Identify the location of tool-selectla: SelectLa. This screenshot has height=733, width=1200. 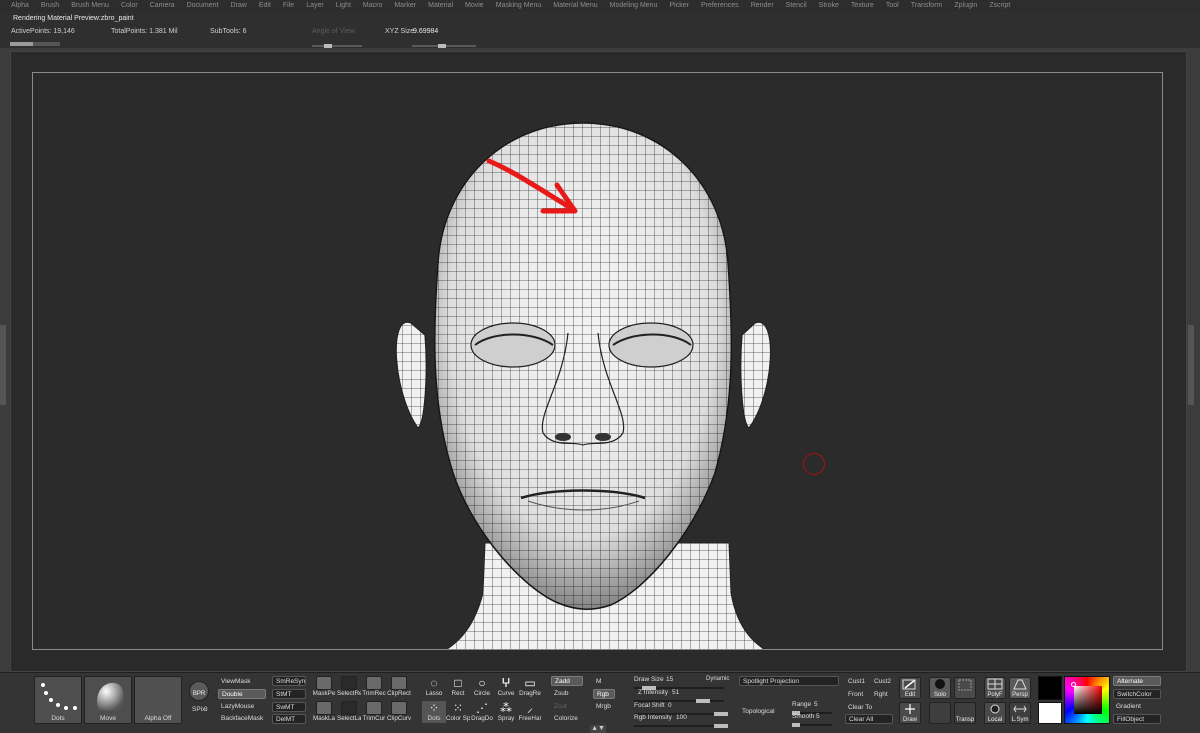
(349, 712).